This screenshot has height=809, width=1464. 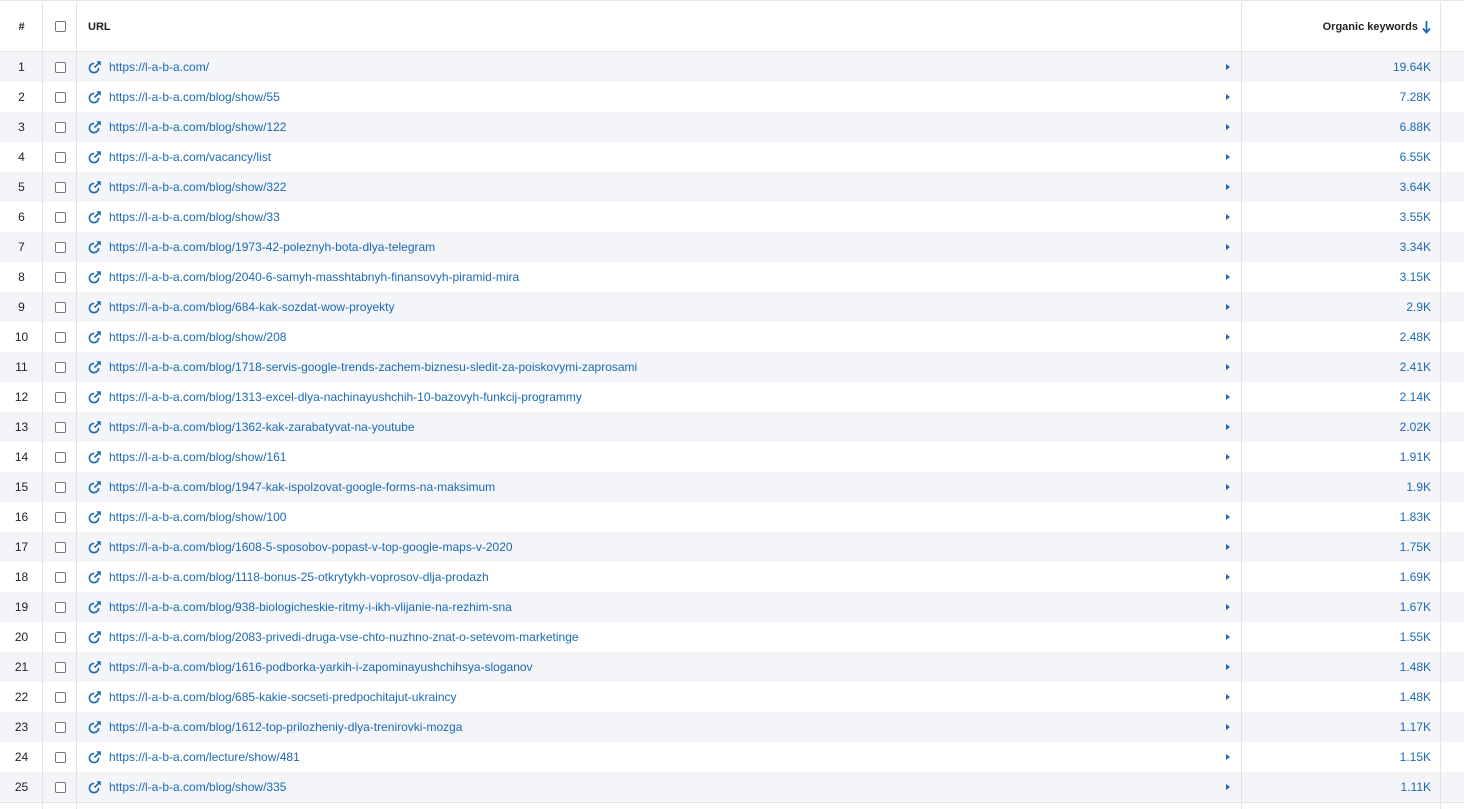 I want to click on organic-keywords-value: 7.28K, so click(x=1415, y=97).